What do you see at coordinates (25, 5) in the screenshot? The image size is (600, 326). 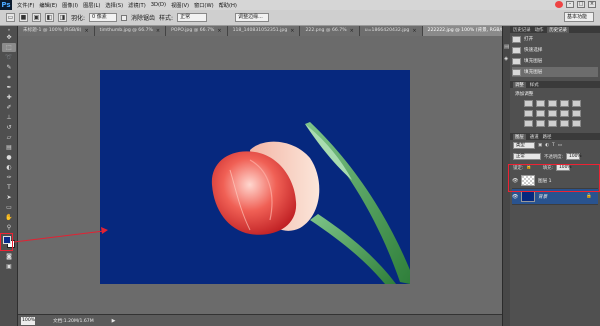 I see `menu-file: 文件(F)` at bounding box center [25, 5].